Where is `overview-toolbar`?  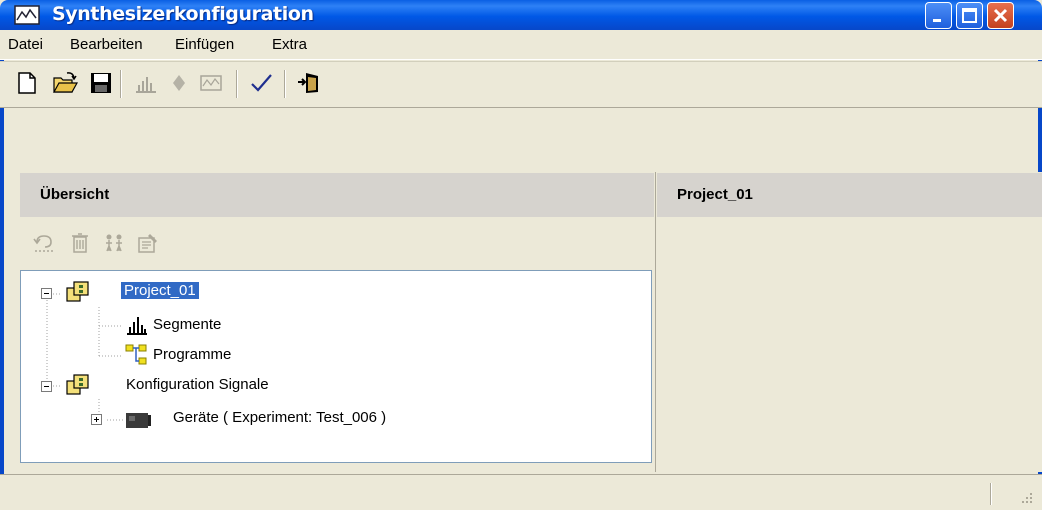 overview-toolbar is located at coordinates (337, 244).